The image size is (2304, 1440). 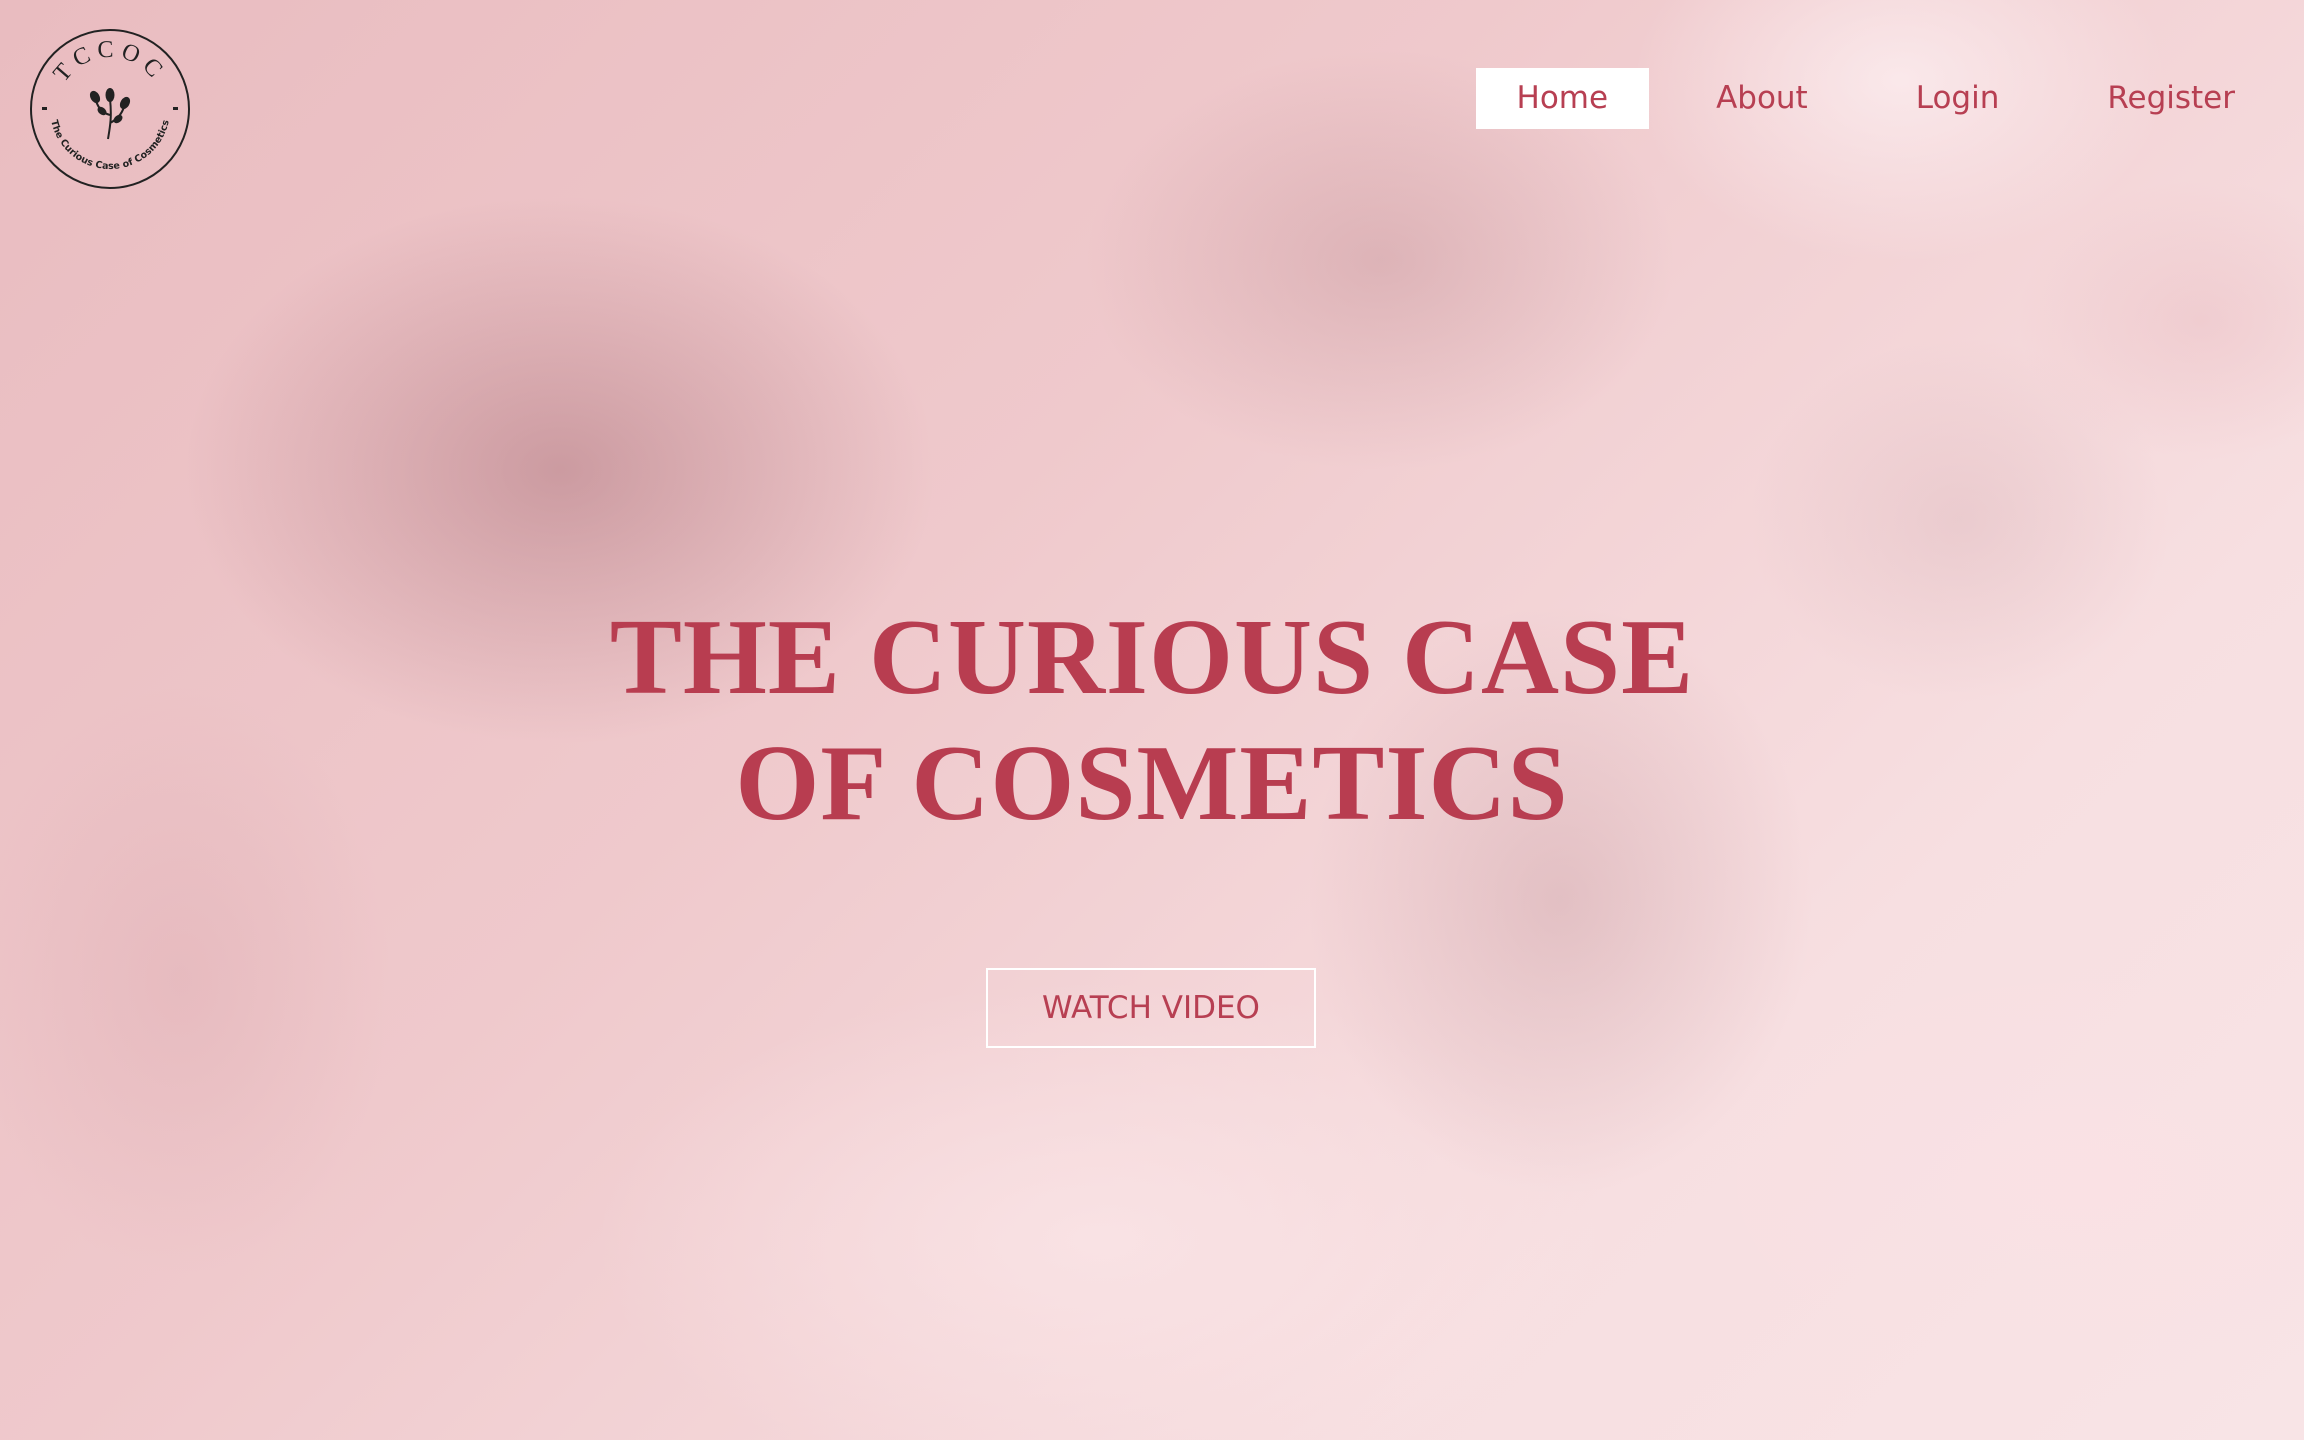 I want to click on nav-login-link: Login, so click(x=1958, y=98).